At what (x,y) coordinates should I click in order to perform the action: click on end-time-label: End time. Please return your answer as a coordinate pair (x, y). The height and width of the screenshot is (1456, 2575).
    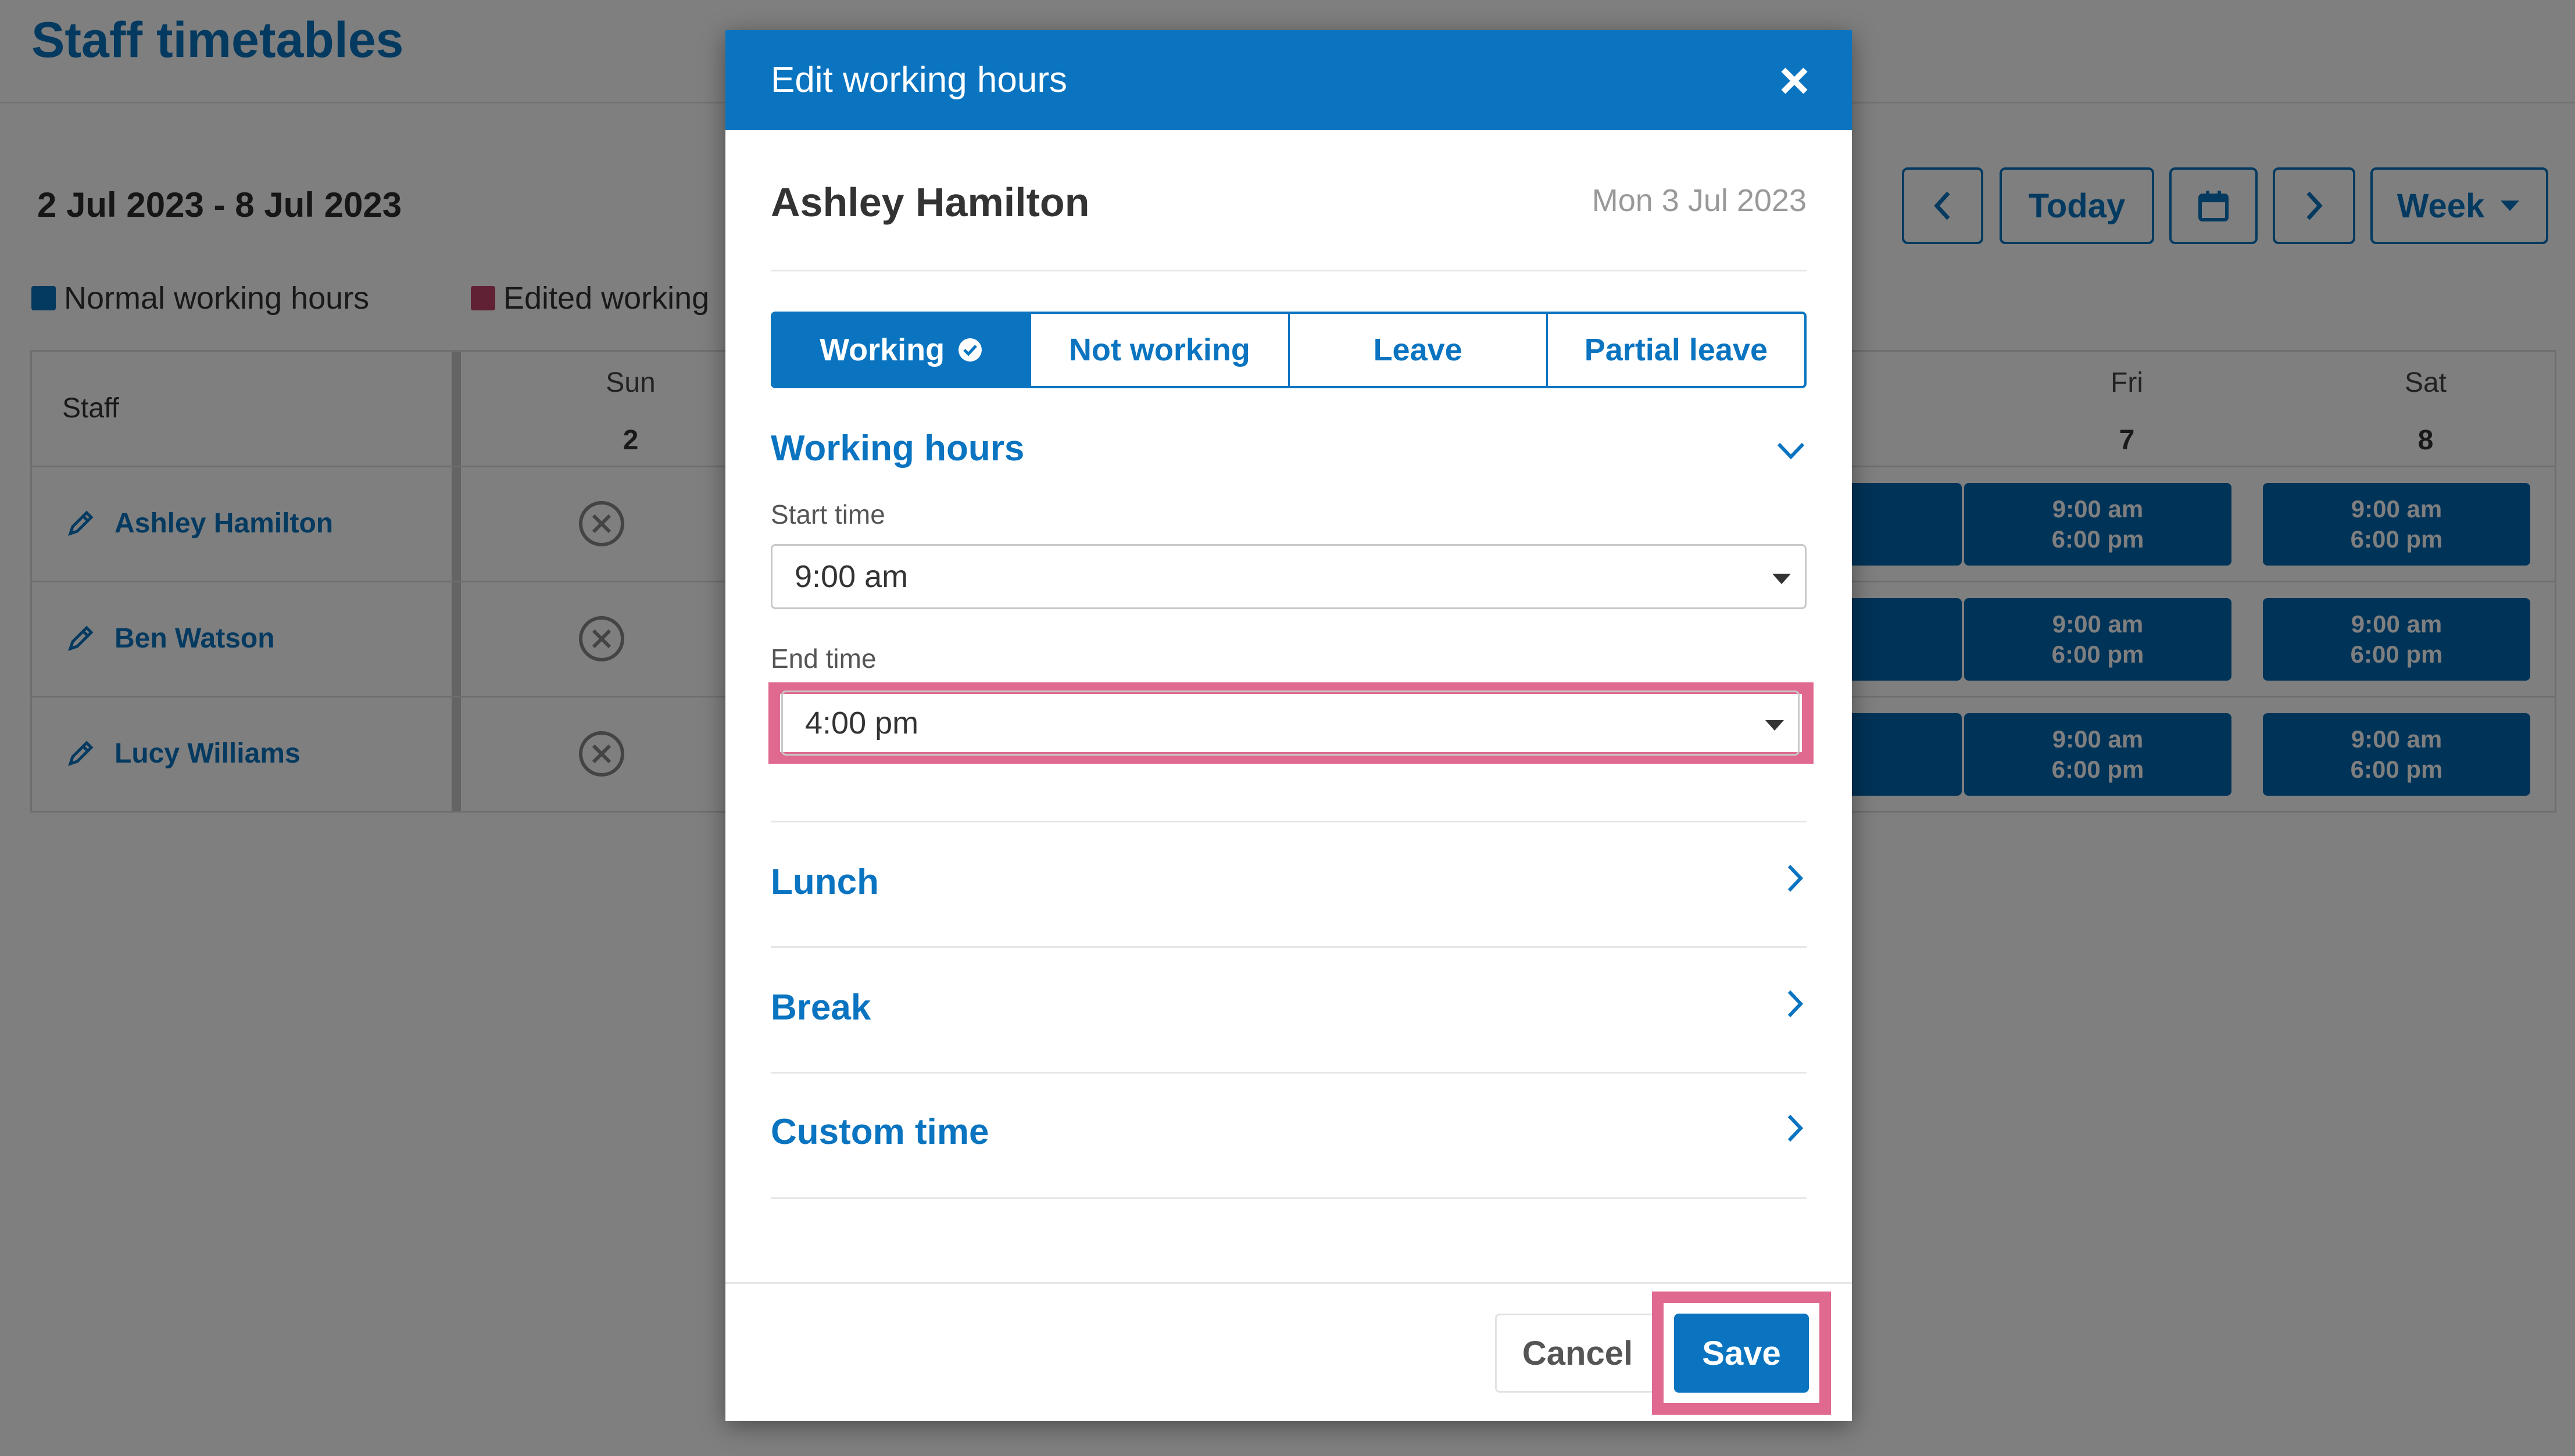
    Looking at the image, I should click on (824, 659).